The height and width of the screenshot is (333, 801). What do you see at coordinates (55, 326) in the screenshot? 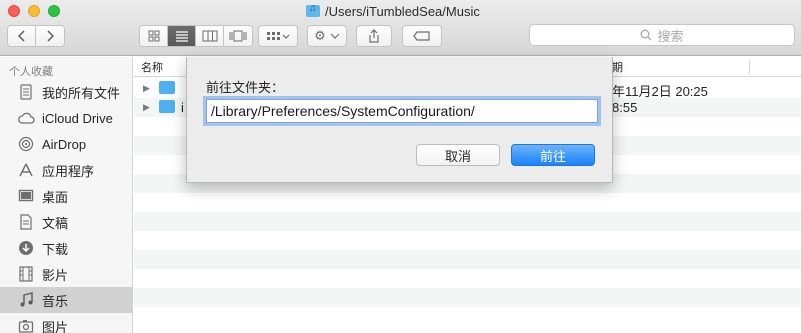
I see `sidebar-item-label: 图片` at bounding box center [55, 326].